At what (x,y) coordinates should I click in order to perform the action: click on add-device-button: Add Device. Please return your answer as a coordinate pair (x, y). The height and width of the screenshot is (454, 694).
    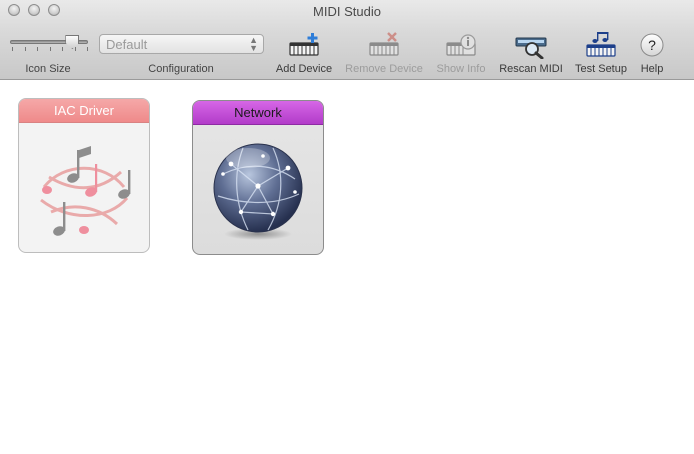
    Looking at the image, I should click on (304, 54).